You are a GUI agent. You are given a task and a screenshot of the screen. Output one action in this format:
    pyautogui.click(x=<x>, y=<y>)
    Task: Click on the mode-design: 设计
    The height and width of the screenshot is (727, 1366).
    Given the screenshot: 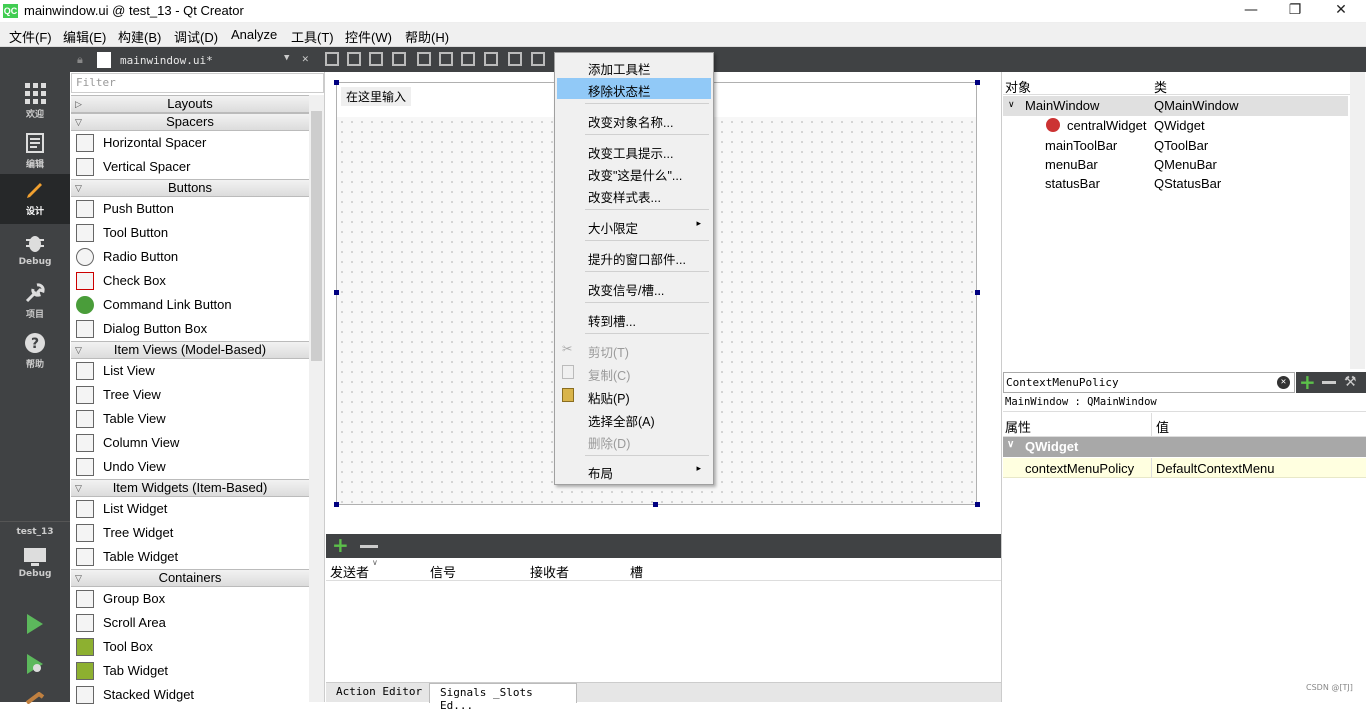 What is the action you would take?
    pyautogui.click(x=35, y=199)
    